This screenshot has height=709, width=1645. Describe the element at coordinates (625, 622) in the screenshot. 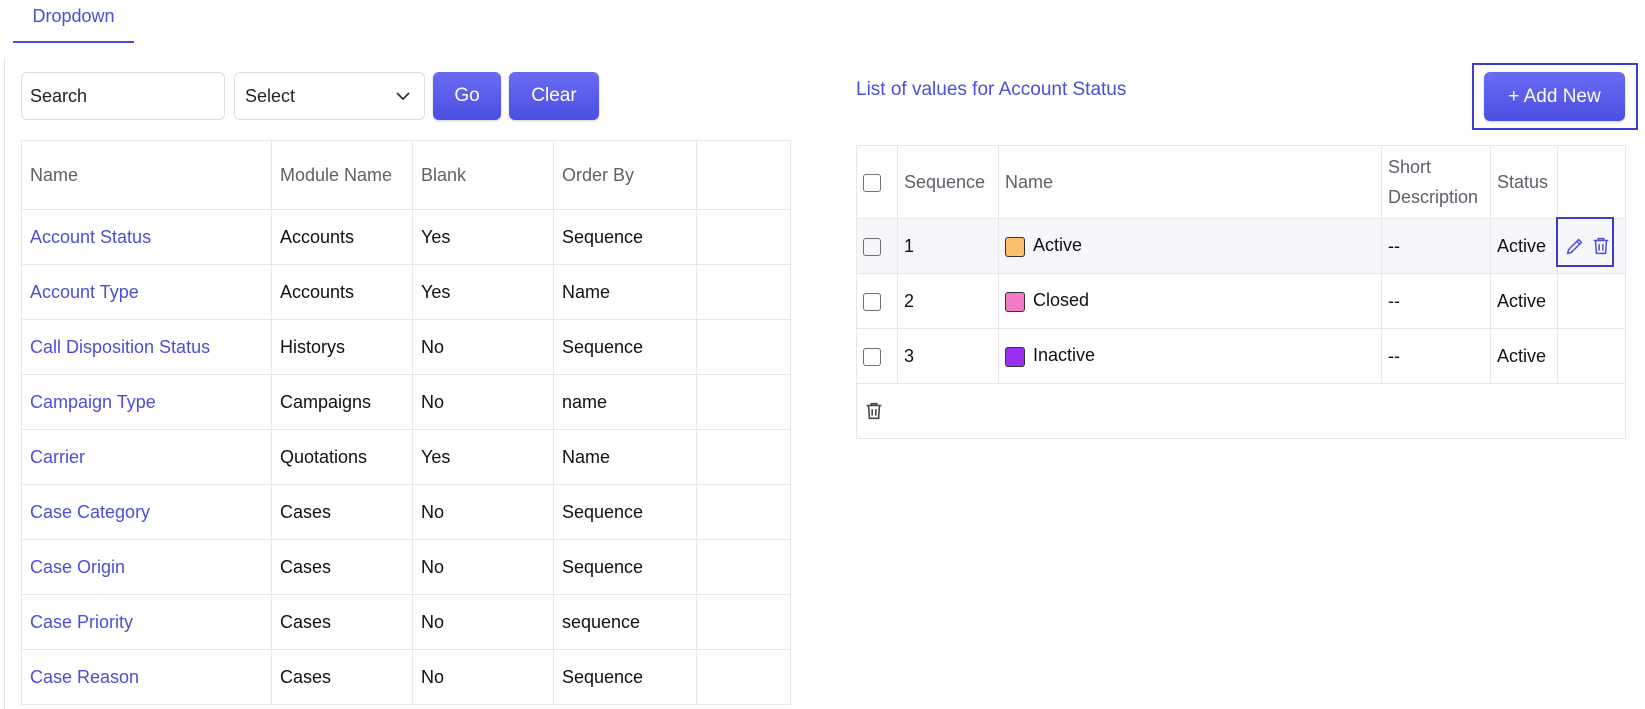

I see `order-by-cell: sequence` at that location.